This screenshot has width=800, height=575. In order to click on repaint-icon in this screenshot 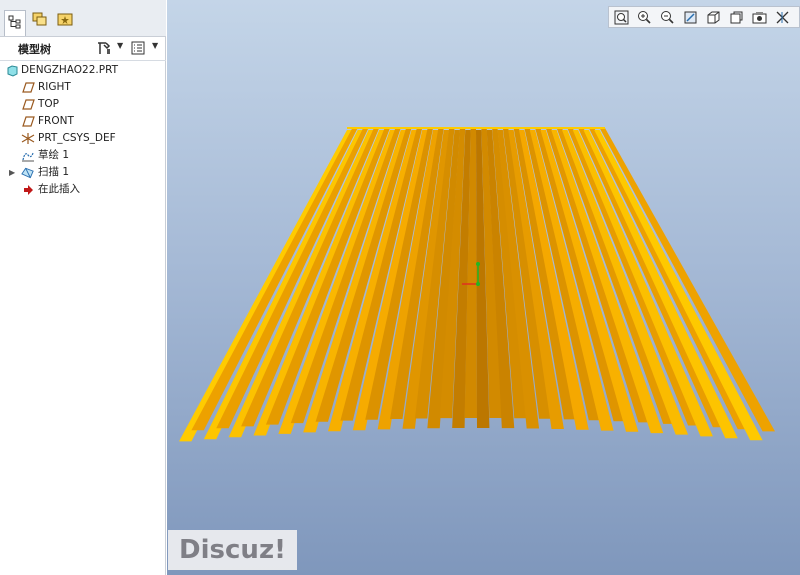, I will do `click(690, 17)`.